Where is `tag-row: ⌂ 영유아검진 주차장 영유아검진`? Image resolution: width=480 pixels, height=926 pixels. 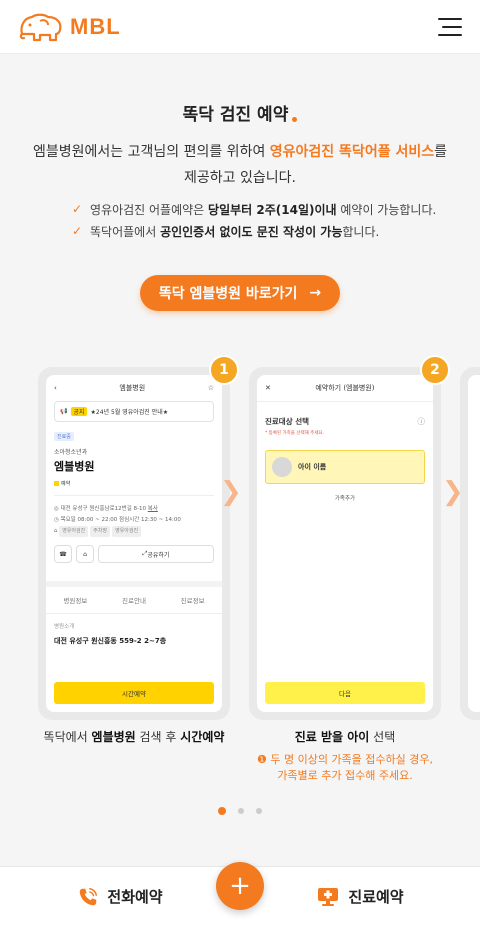 tag-row: ⌂ 영유아검진 주차장 영유아검진 is located at coordinates (134, 531).